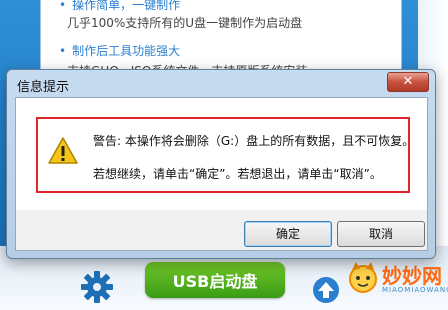 This screenshot has width=448, height=310. I want to click on feature-item-2: • 制作后工具功能强大, so click(119, 50).